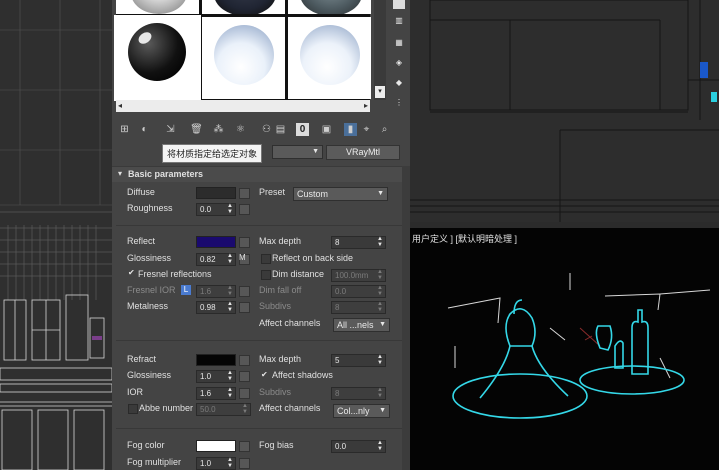 The width and height of the screenshot is (719, 470). What do you see at coordinates (216, 291) in the screenshot?
I see `fresnel-ior-spinner: 1.6 ▲ ▼` at bounding box center [216, 291].